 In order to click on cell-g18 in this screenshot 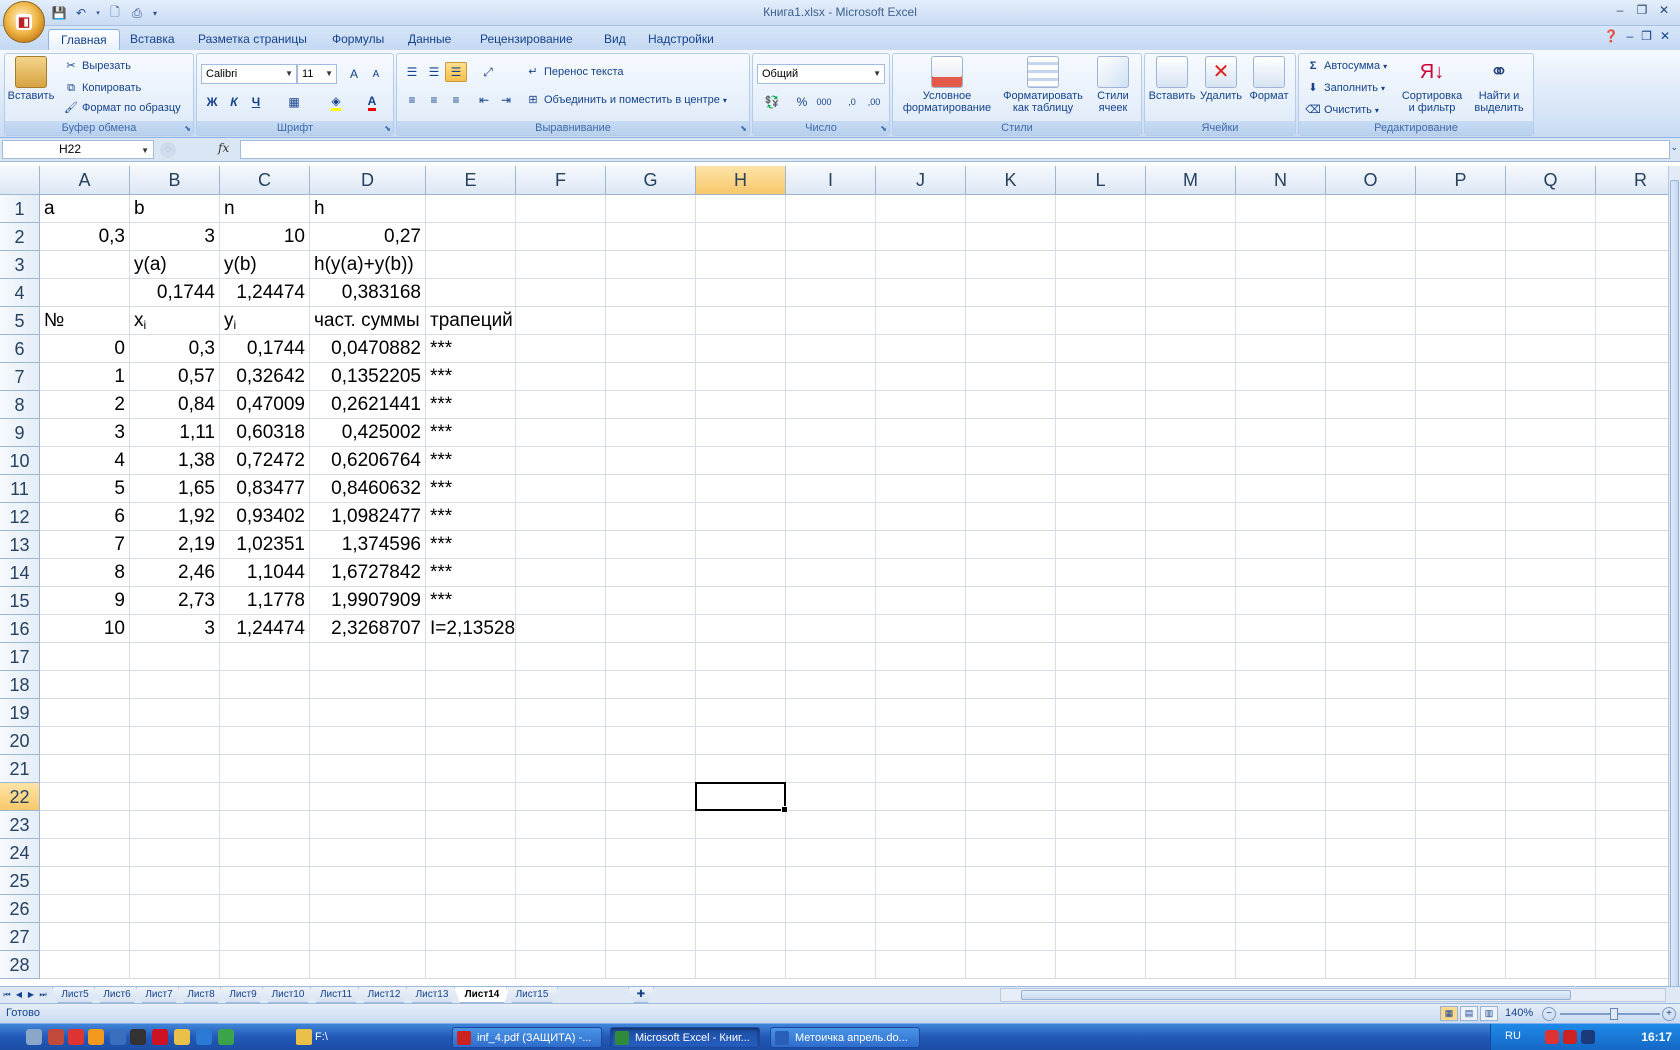, I will do `click(651, 685)`.